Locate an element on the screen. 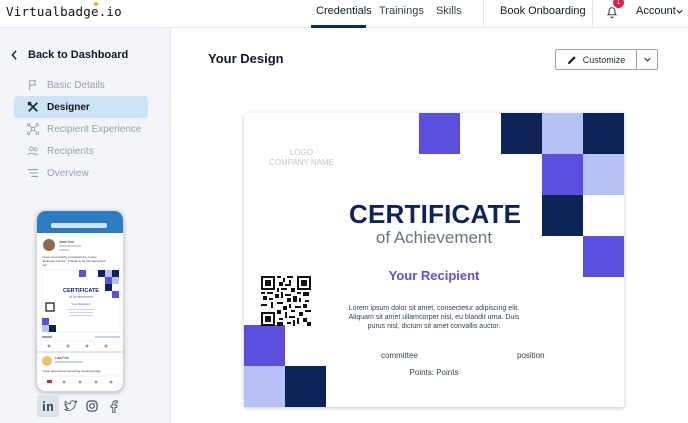  active-tab-indicator is located at coordinates (338, 26).